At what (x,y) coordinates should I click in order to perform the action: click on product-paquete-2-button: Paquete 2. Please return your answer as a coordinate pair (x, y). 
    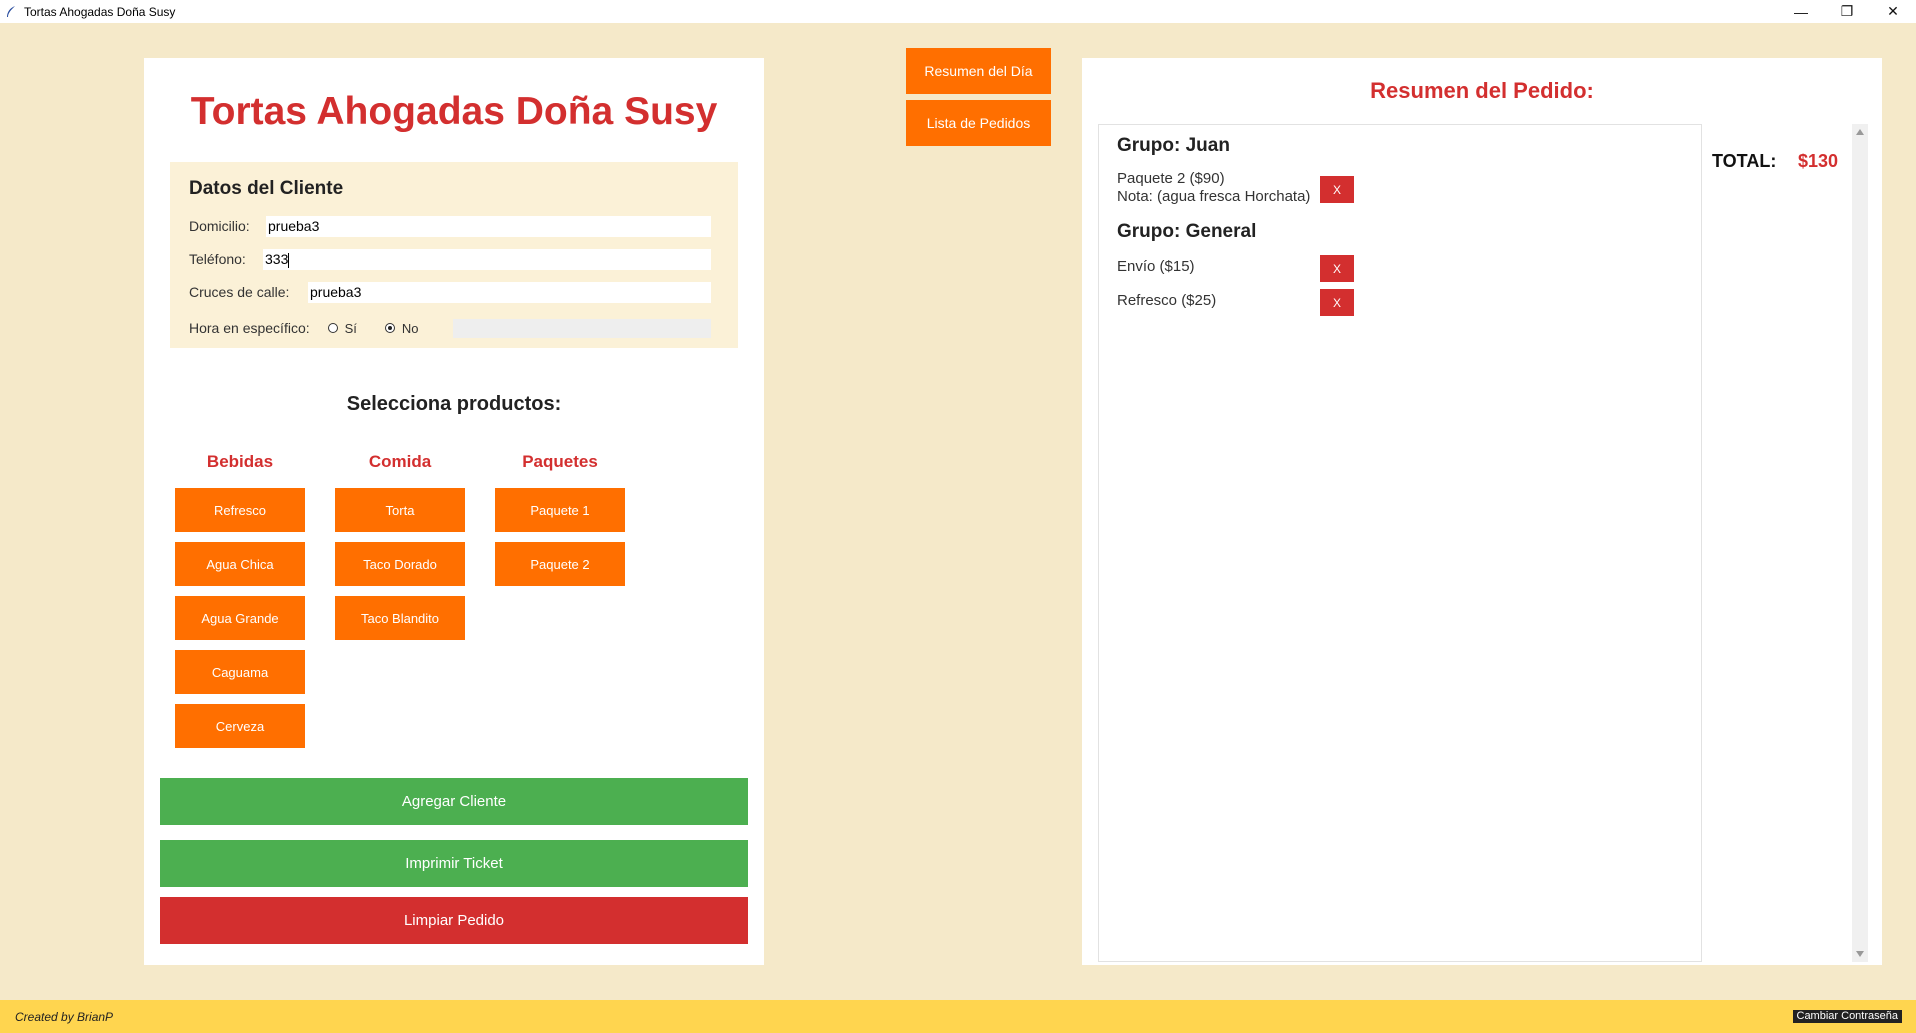
    Looking at the image, I should click on (560, 564).